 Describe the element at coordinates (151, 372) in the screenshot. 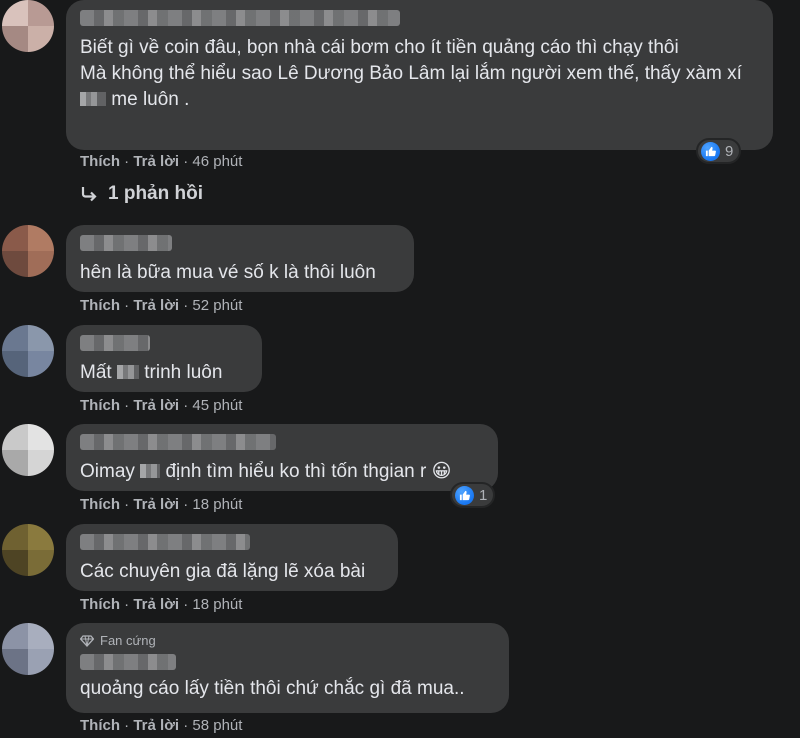

I see `comment-text: Mất trinh luôn` at that location.